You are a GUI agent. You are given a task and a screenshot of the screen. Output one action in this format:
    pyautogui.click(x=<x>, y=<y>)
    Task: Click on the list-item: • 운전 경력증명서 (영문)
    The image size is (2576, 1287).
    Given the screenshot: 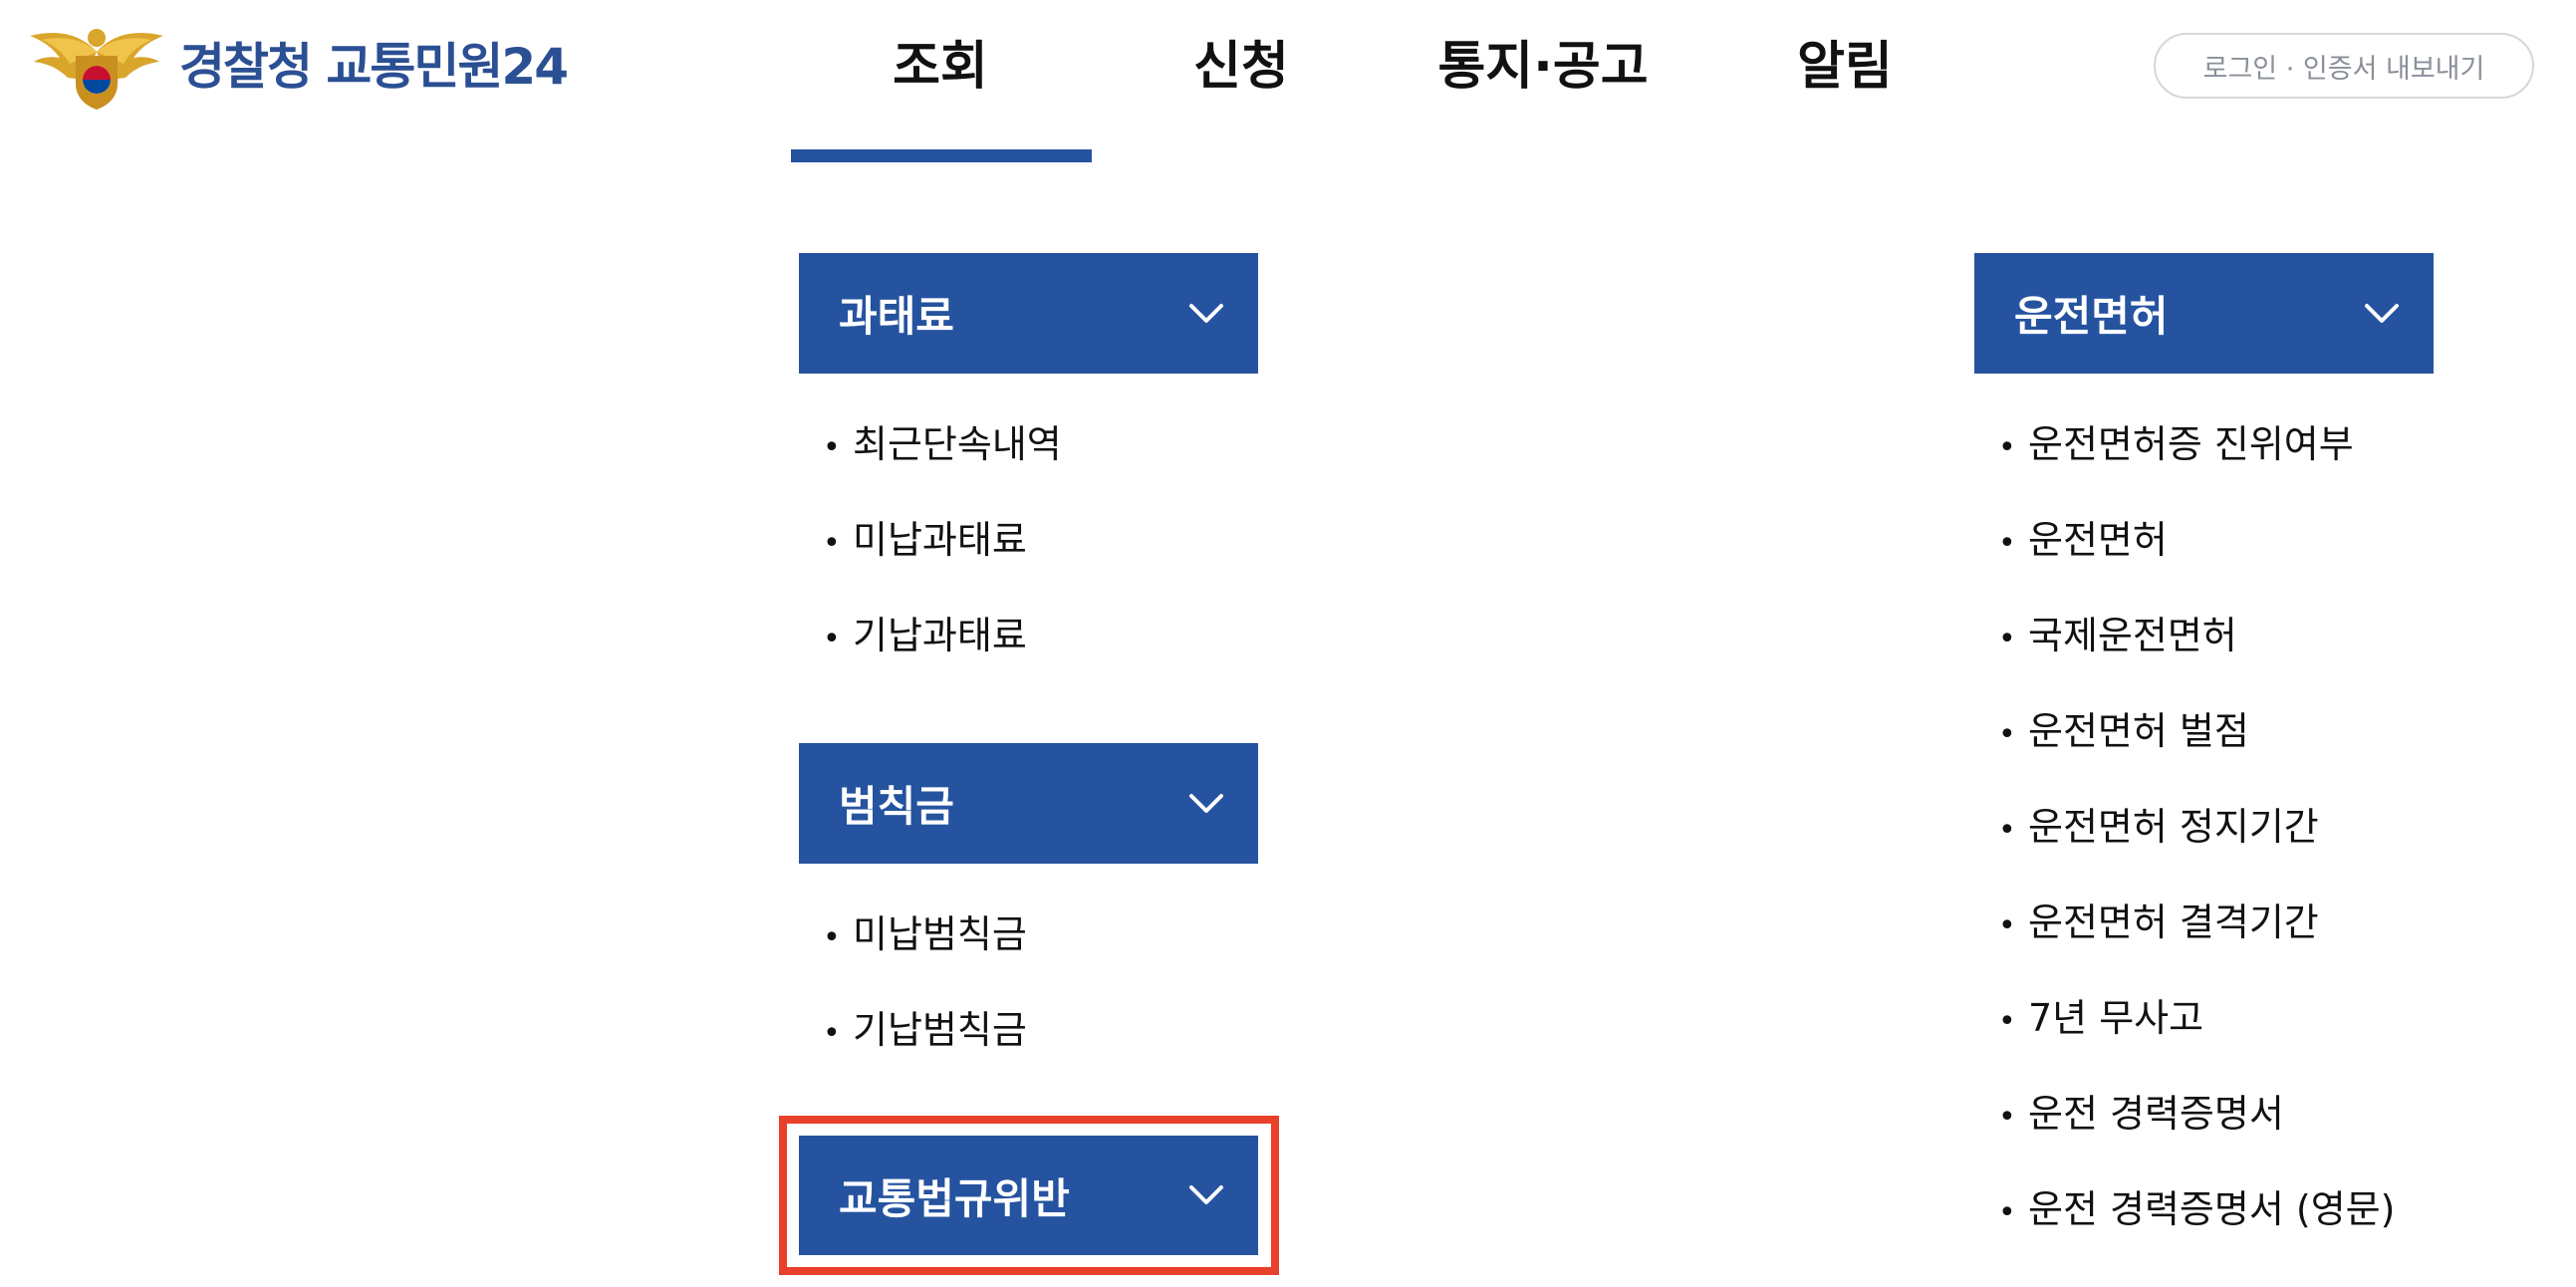 What is the action you would take?
    pyautogui.click(x=2196, y=1209)
    